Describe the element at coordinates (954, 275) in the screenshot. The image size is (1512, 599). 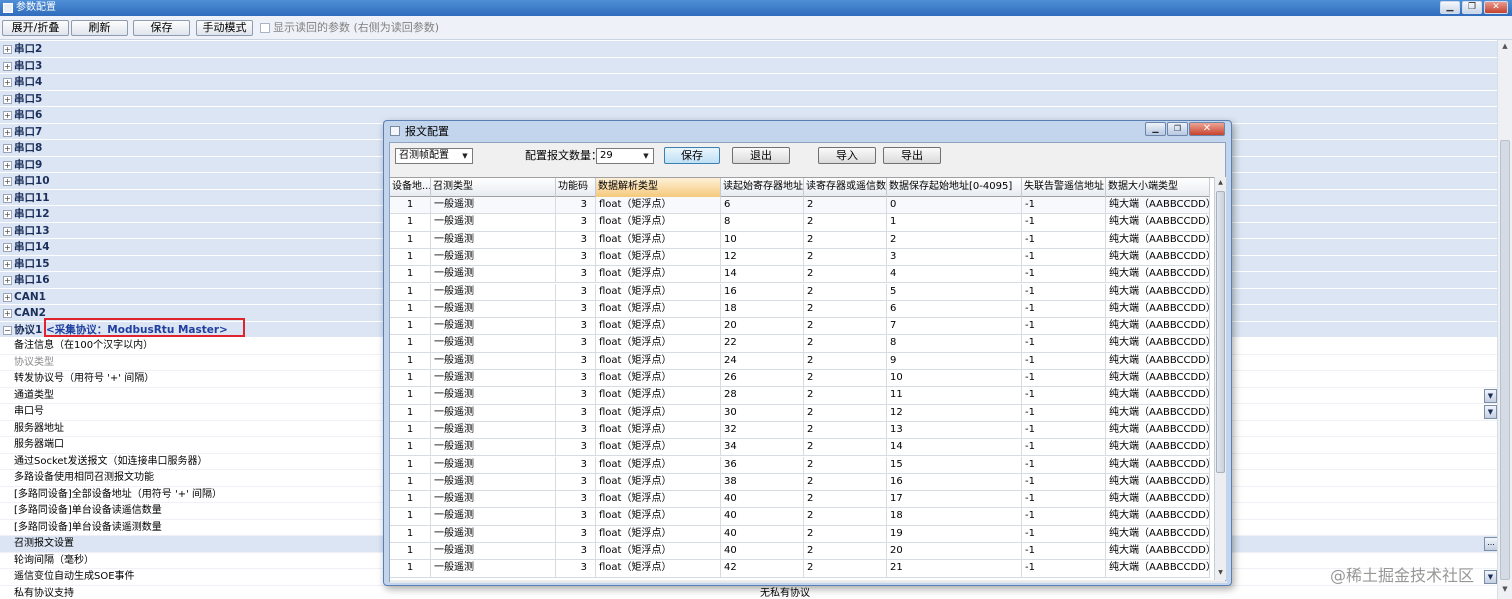
I see `table-cell: 4` at that location.